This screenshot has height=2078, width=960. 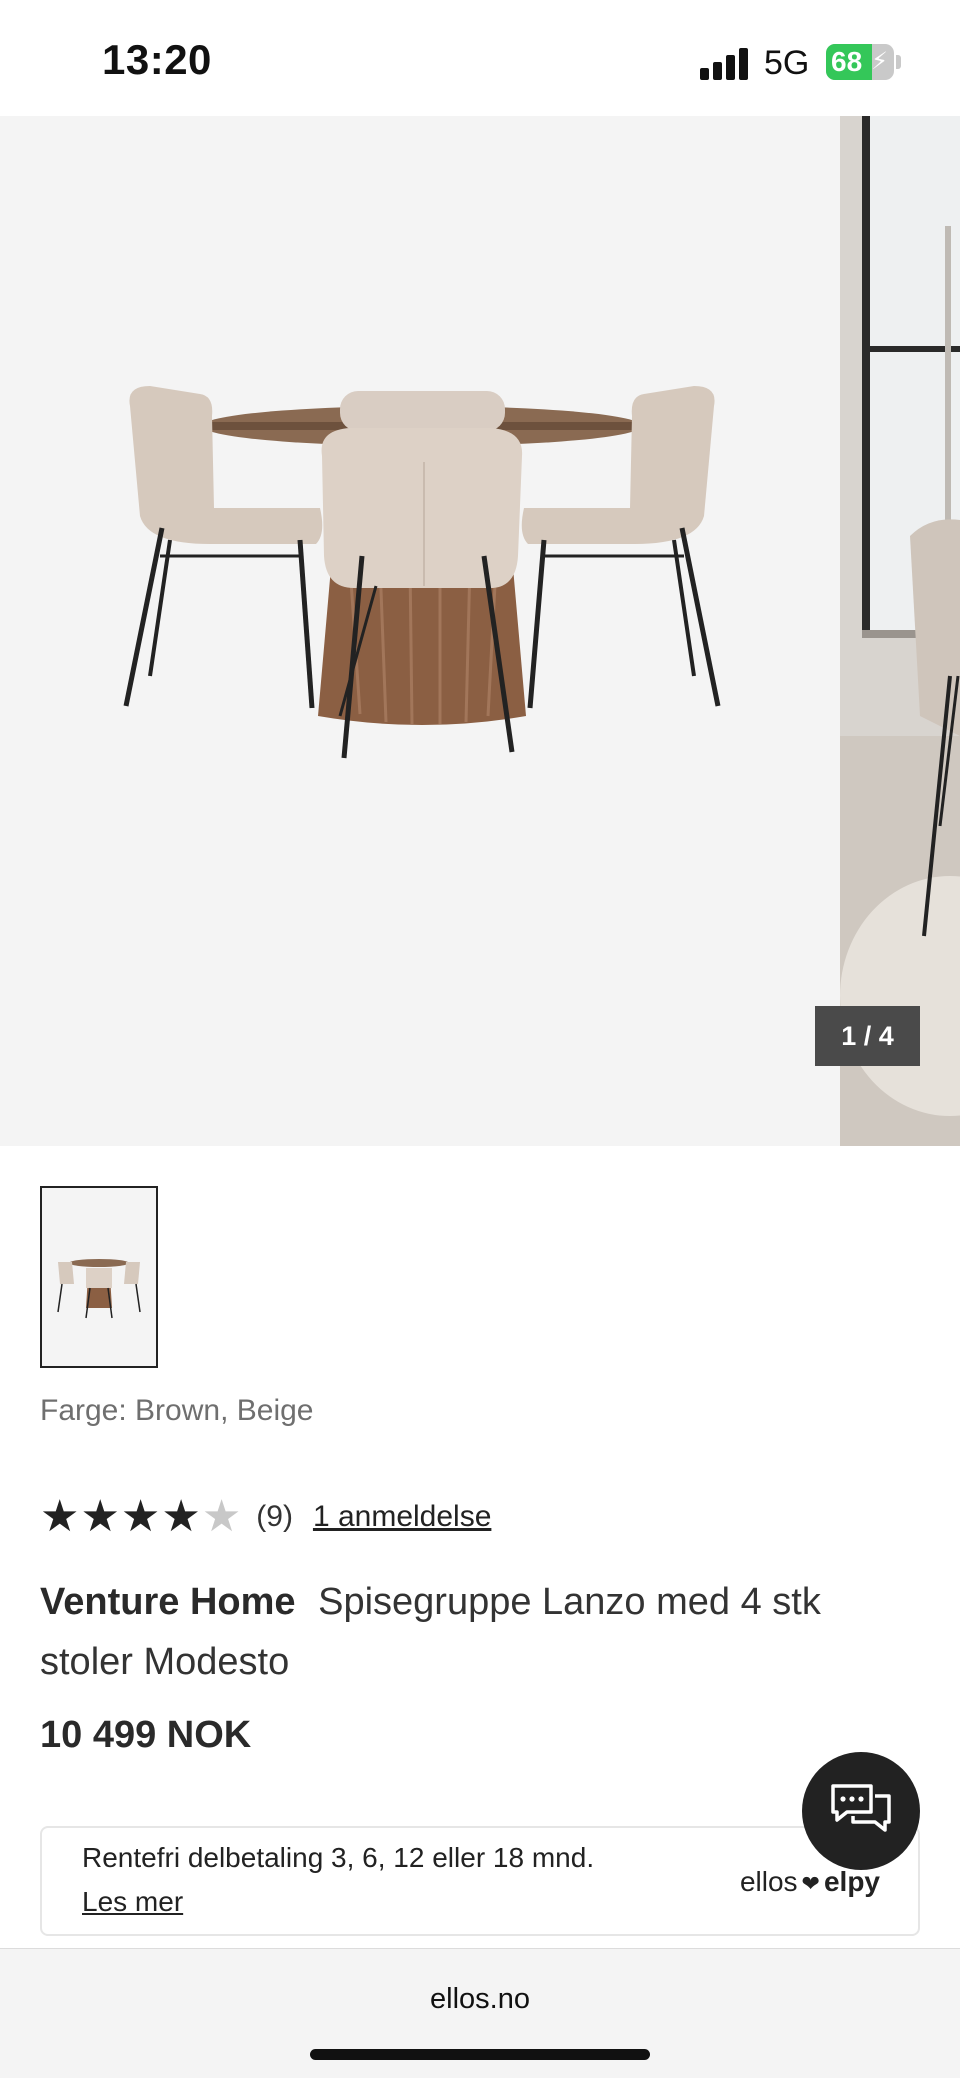 What do you see at coordinates (861, 1808) in the screenshot?
I see `chat-icon` at bounding box center [861, 1808].